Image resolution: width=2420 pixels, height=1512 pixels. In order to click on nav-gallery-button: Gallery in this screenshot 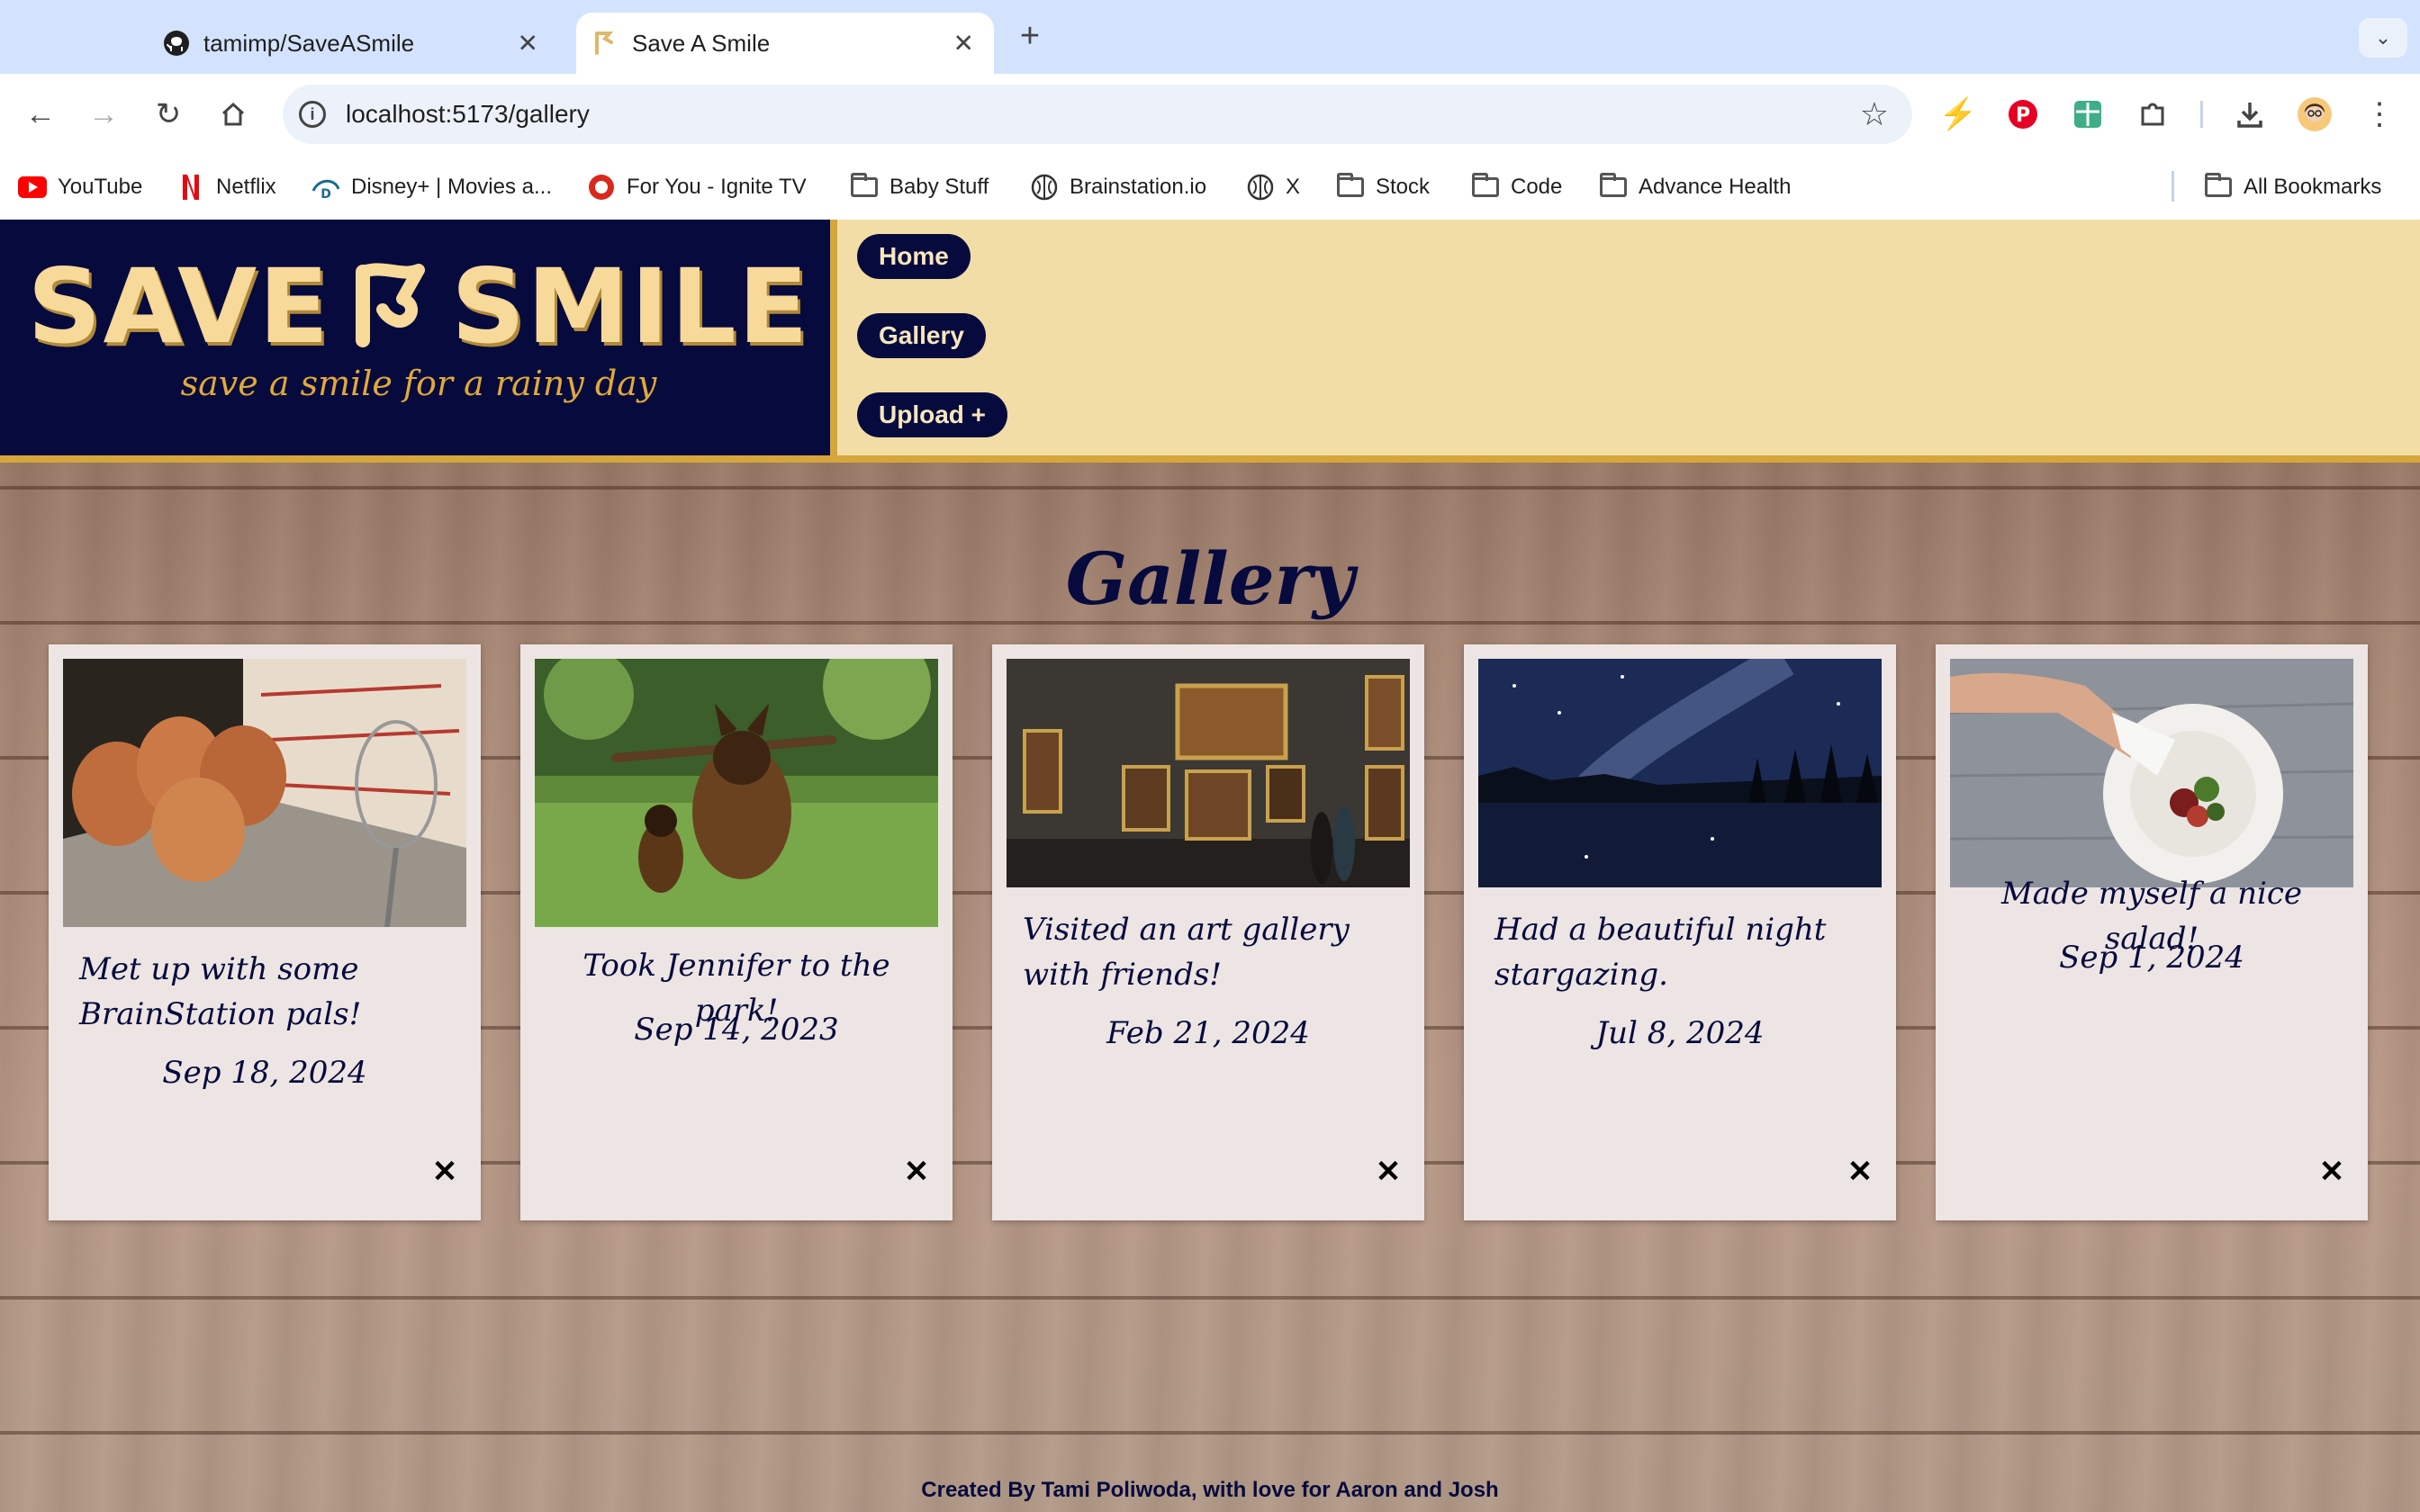, I will do `click(921, 335)`.